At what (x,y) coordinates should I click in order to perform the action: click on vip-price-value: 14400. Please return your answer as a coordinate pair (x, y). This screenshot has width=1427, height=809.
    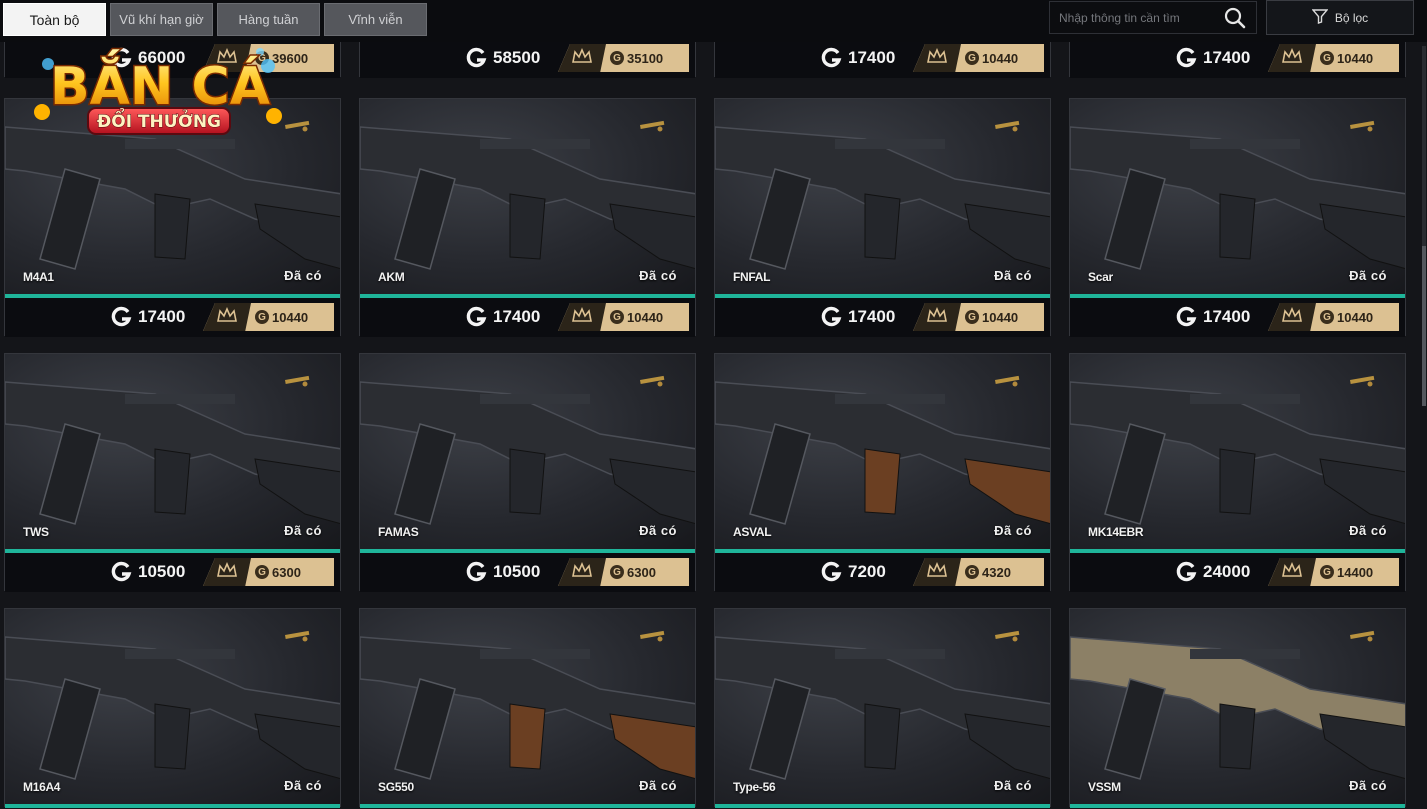
    Looking at the image, I should click on (1355, 572).